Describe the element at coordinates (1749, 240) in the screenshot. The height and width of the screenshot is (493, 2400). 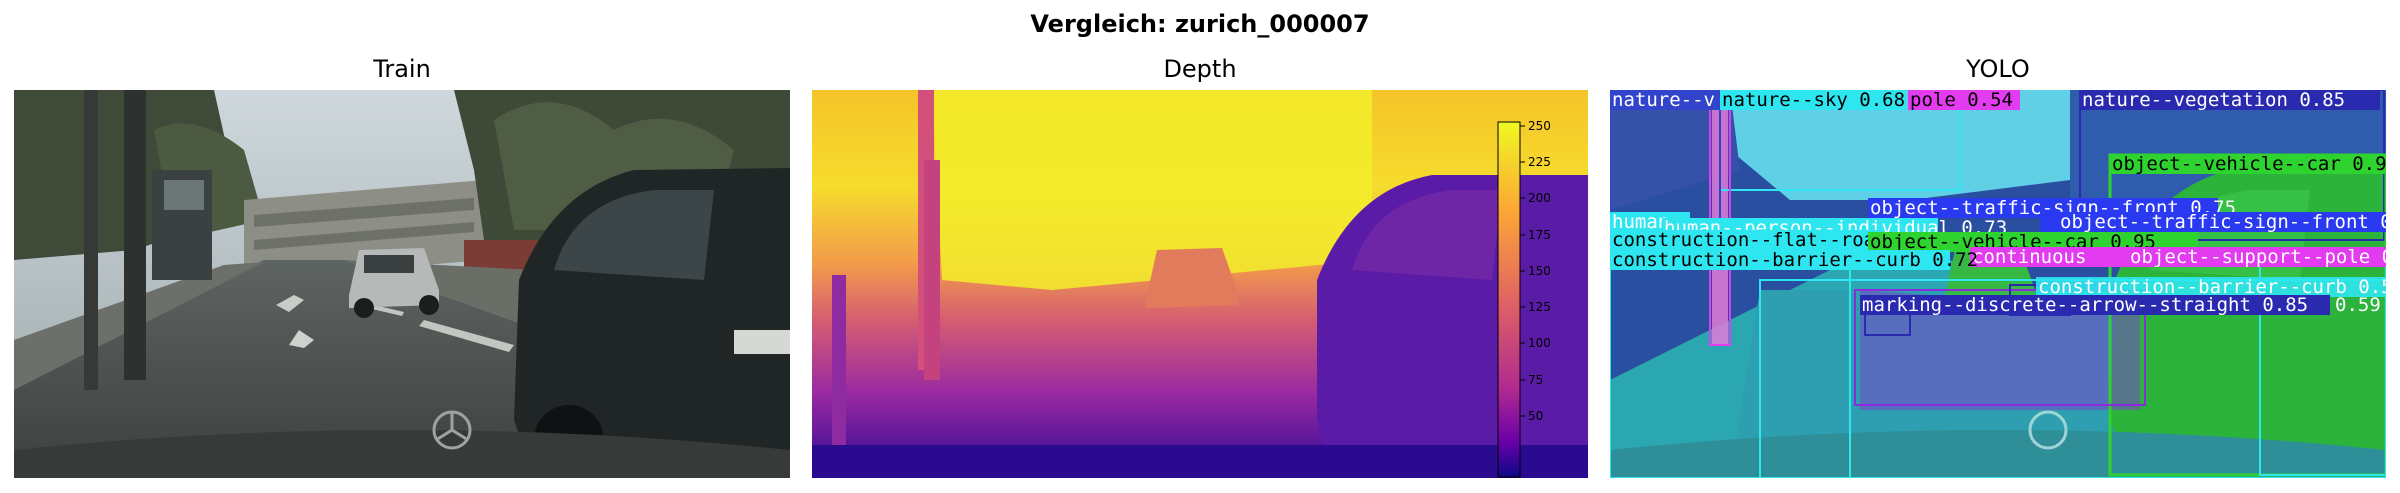
I see `detection-label: construction--flat--road` at that location.